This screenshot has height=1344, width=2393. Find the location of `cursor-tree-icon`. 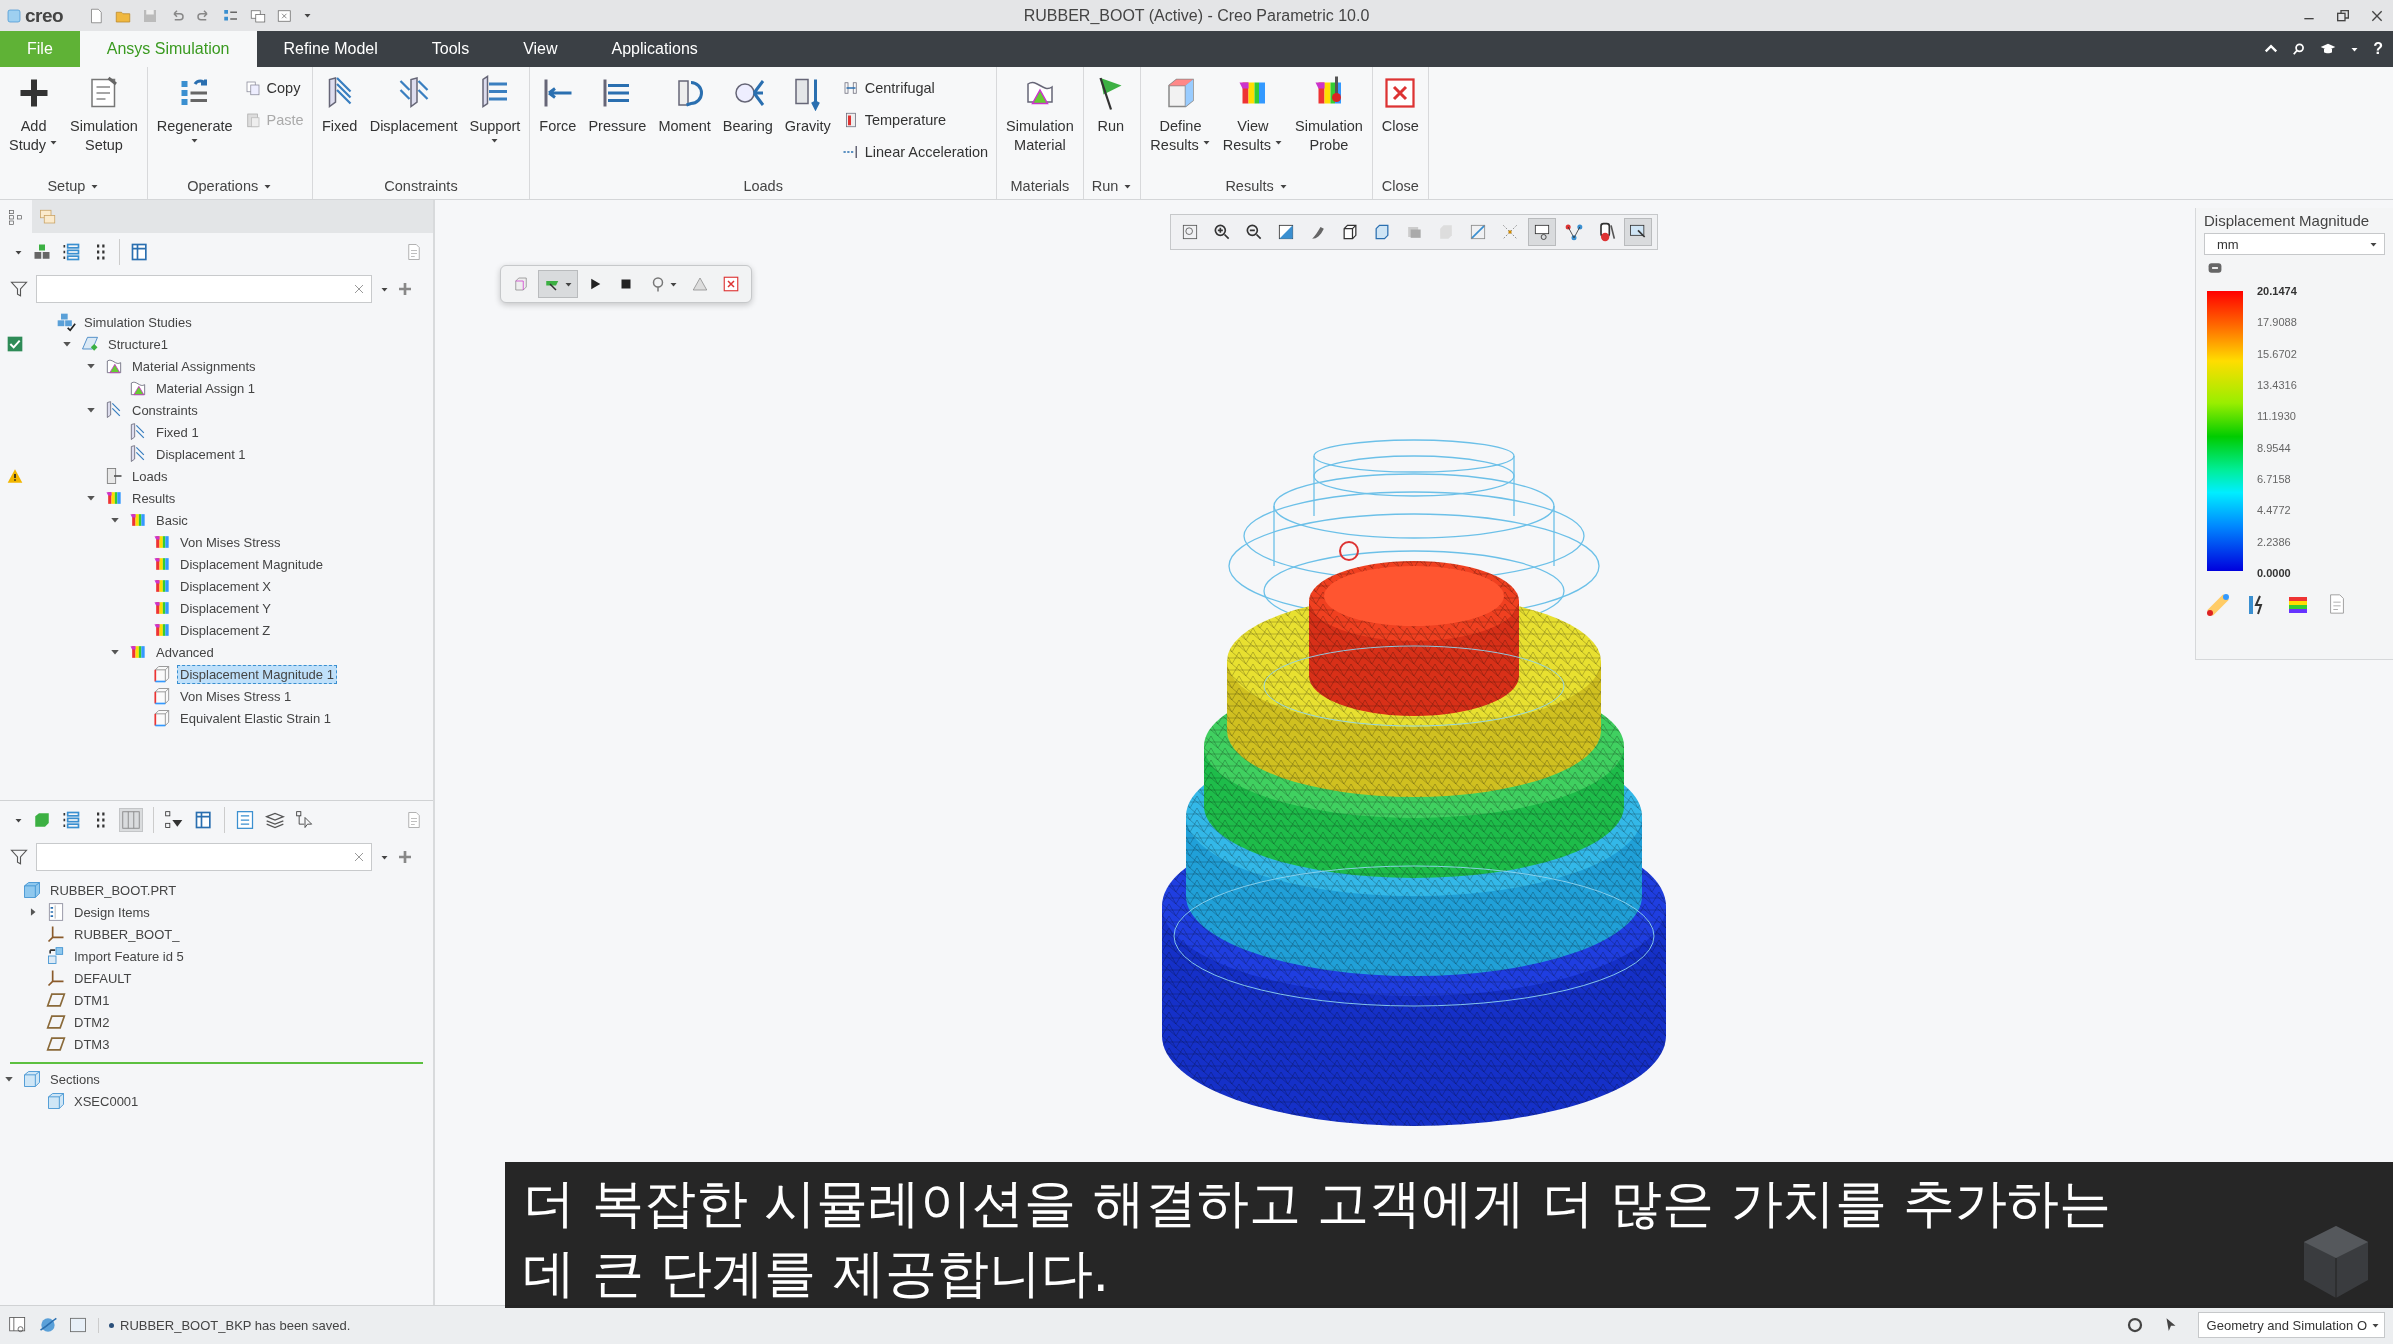

cursor-tree-icon is located at coordinates (305, 820).